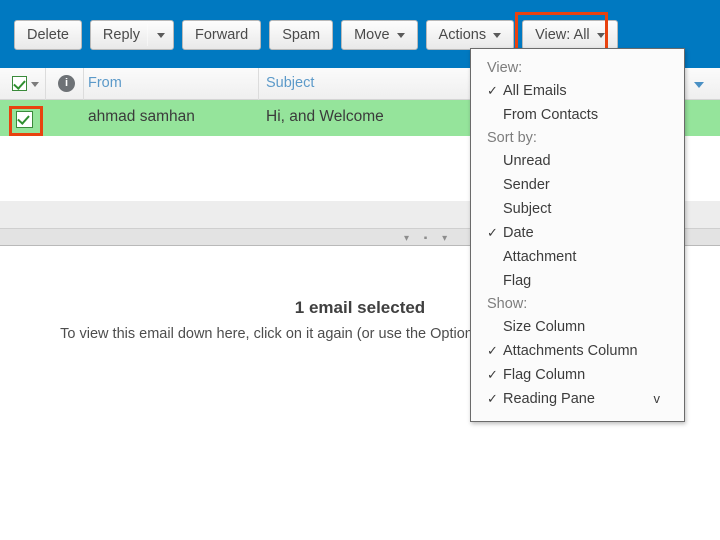 The image size is (720, 540). I want to click on menu-section-view: View:, so click(505, 68).